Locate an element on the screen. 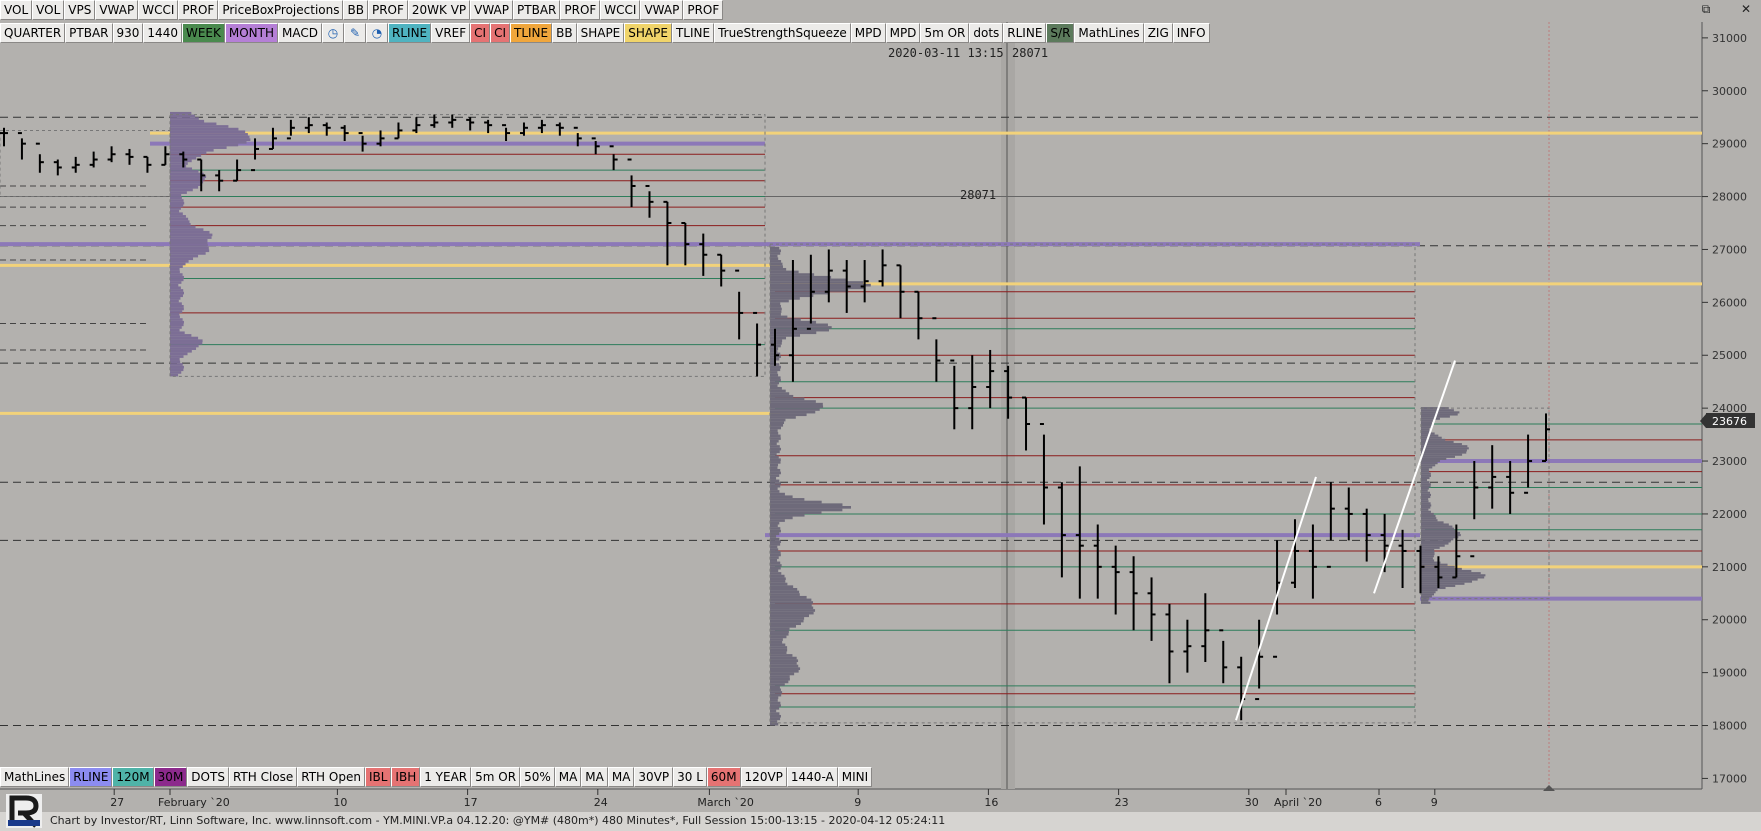  bottom-button-1-year: 1 YEAR is located at coordinates (446, 777).